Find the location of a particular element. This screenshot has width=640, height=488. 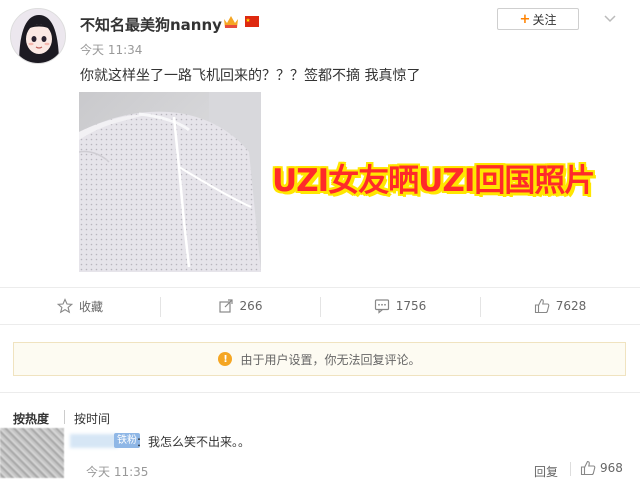

warning-icon: ! is located at coordinates (225, 359).